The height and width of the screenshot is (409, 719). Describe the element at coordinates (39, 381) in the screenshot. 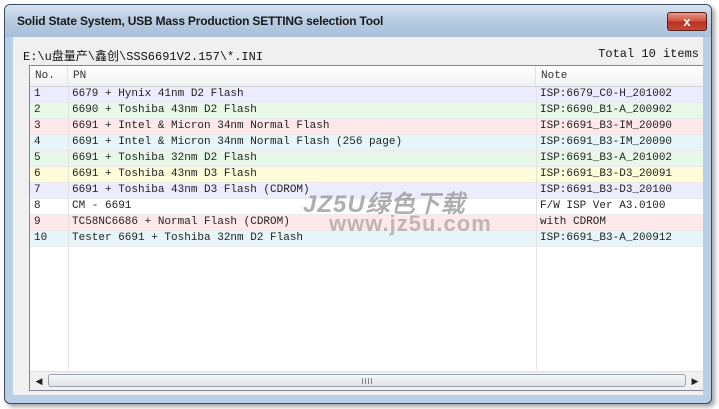

I see `scroll-left-arrow-icon: ◀` at that location.